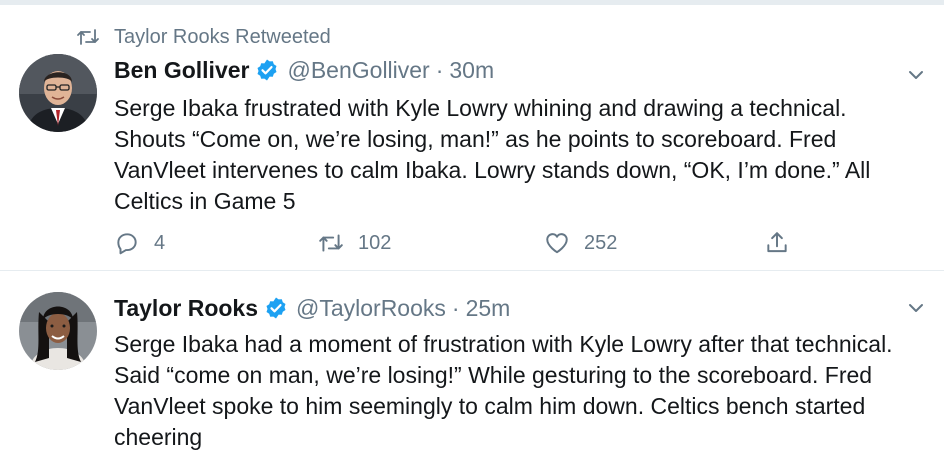 This screenshot has height=464, width=944. What do you see at coordinates (375, 242) in the screenshot?
I see `retweet-count: 102` at bounding box center [375, 242].